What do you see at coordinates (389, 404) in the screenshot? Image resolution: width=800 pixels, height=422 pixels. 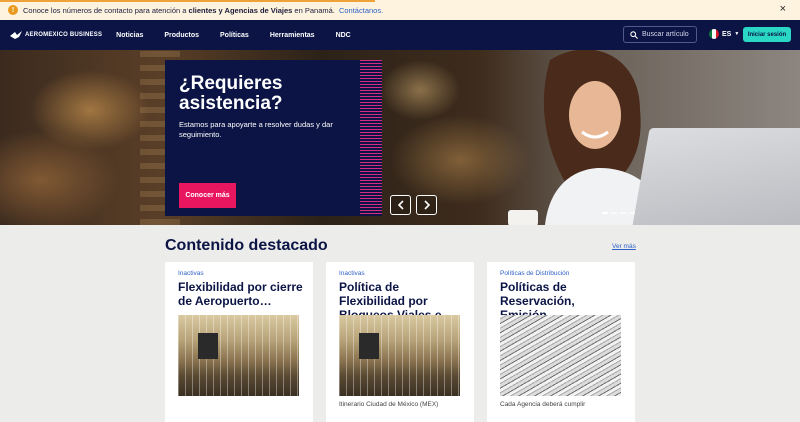 I see `card-description: Itinerario Ciudad de México (MEX)` at bounding box center [389, 404].